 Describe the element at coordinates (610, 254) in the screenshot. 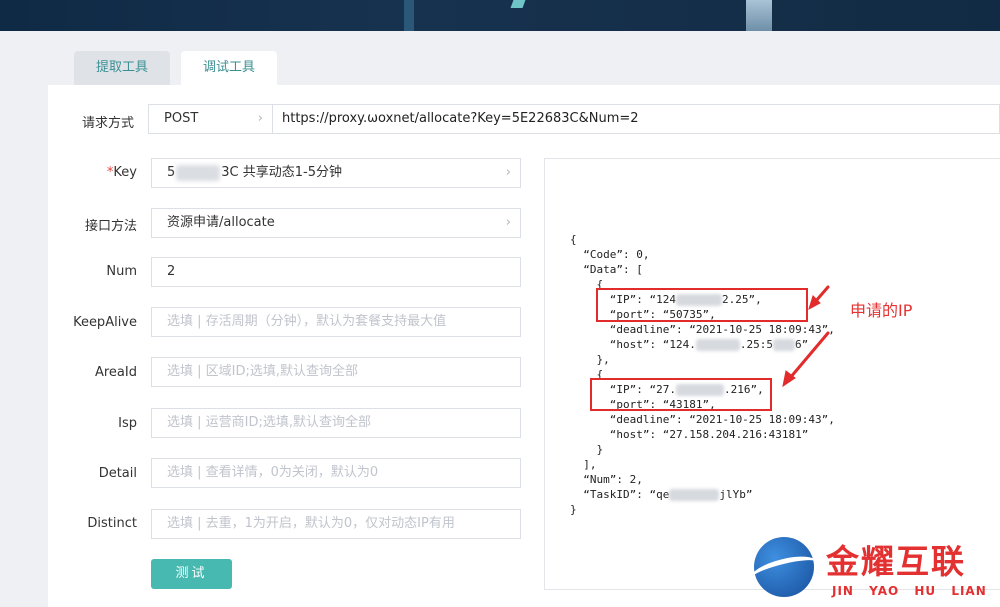

I see `json-line: “Code”: 0,` at that location.